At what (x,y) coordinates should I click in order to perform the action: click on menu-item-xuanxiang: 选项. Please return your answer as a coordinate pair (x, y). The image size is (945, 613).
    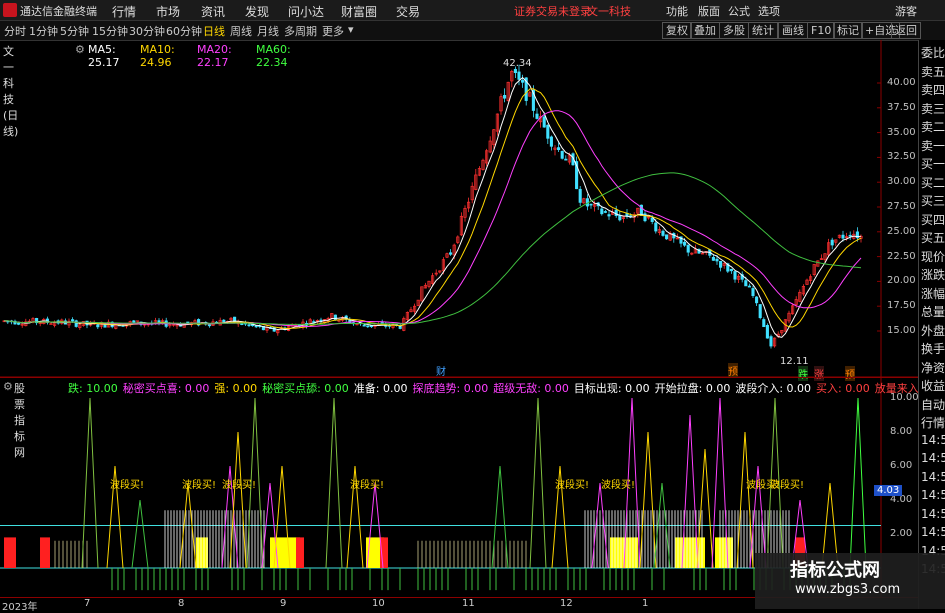
    Looking at the image, I should click on (769, 11).